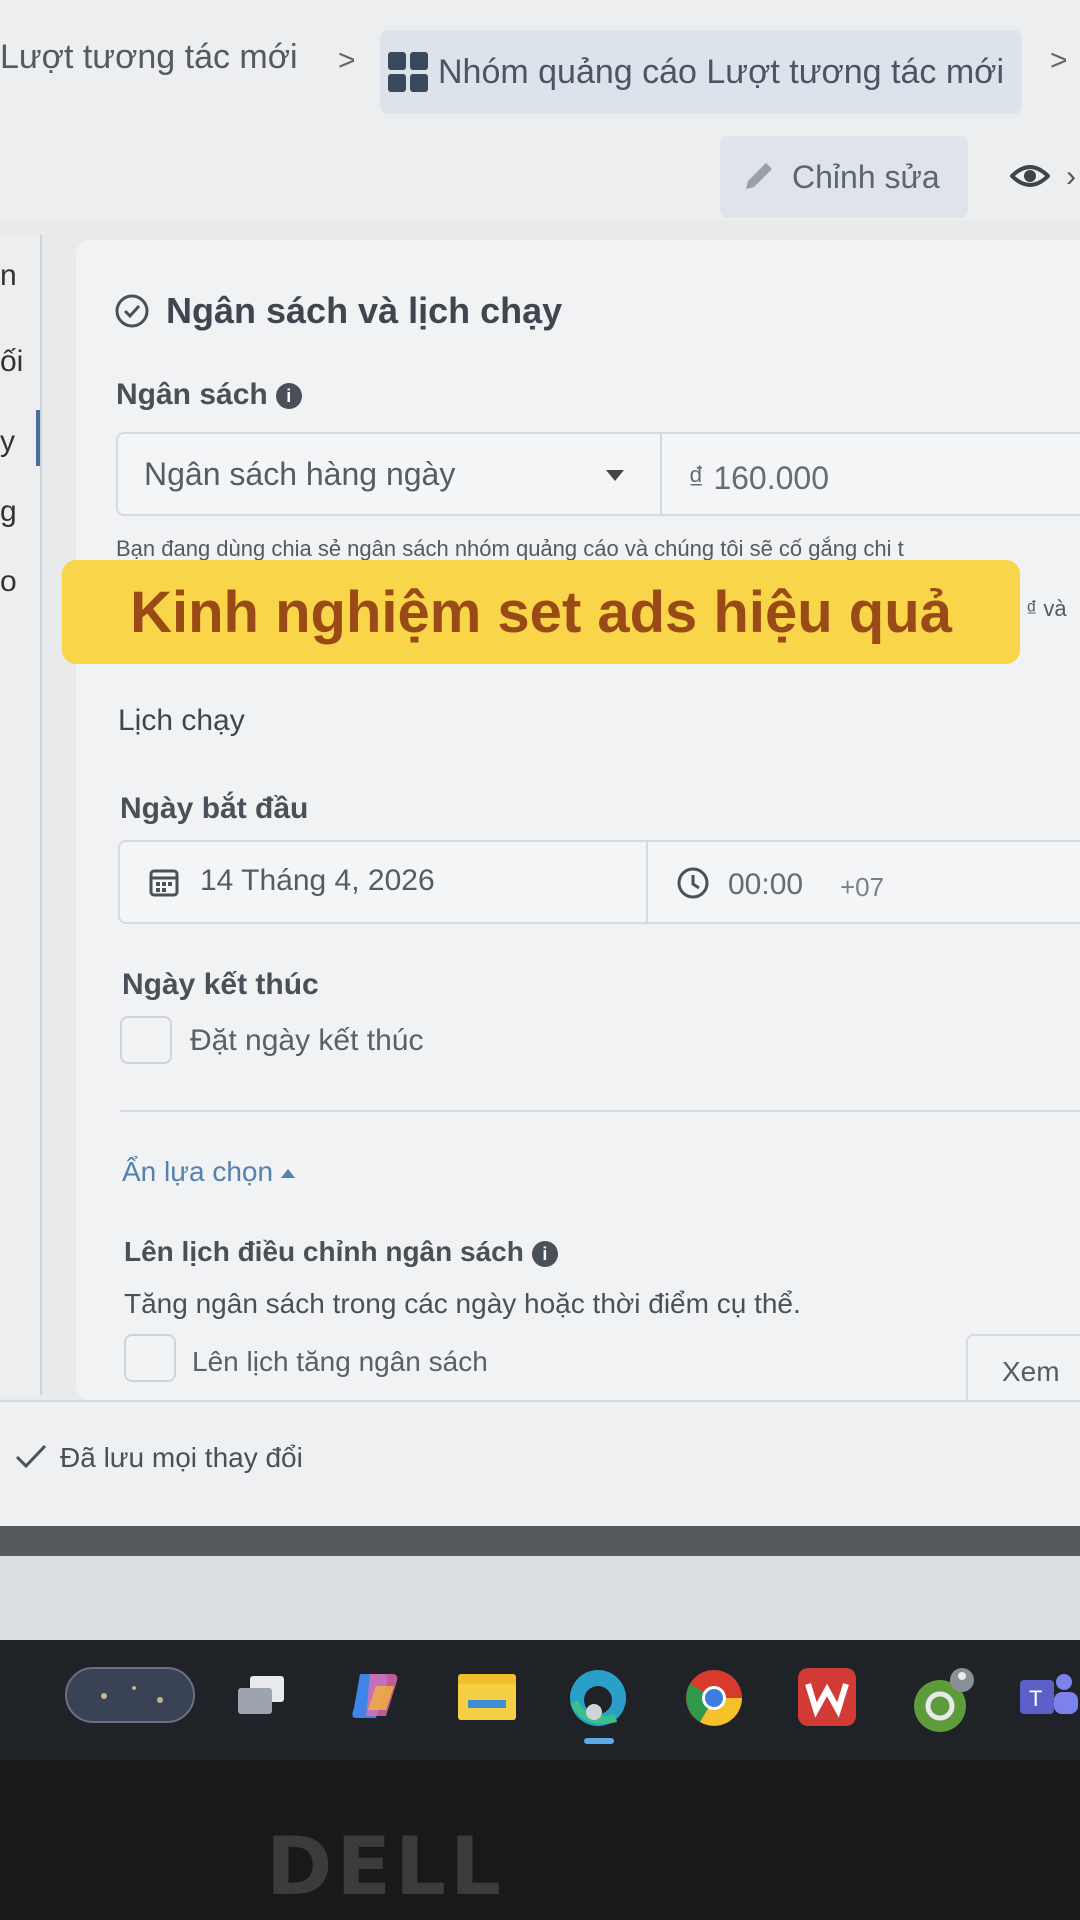 This screenshot has width=1080, height=1920. I want to click on view-button: Xem, so click(1023, 1370).